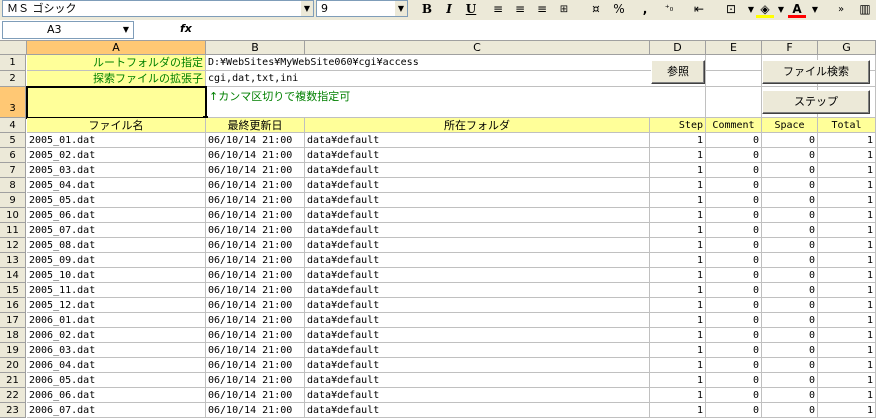 This screenshot has height=418, width=876. Describe the element at coordinates (428, 79) in the screenshot. I see `extension-value: cgi,dat,txt,ini` at that location.